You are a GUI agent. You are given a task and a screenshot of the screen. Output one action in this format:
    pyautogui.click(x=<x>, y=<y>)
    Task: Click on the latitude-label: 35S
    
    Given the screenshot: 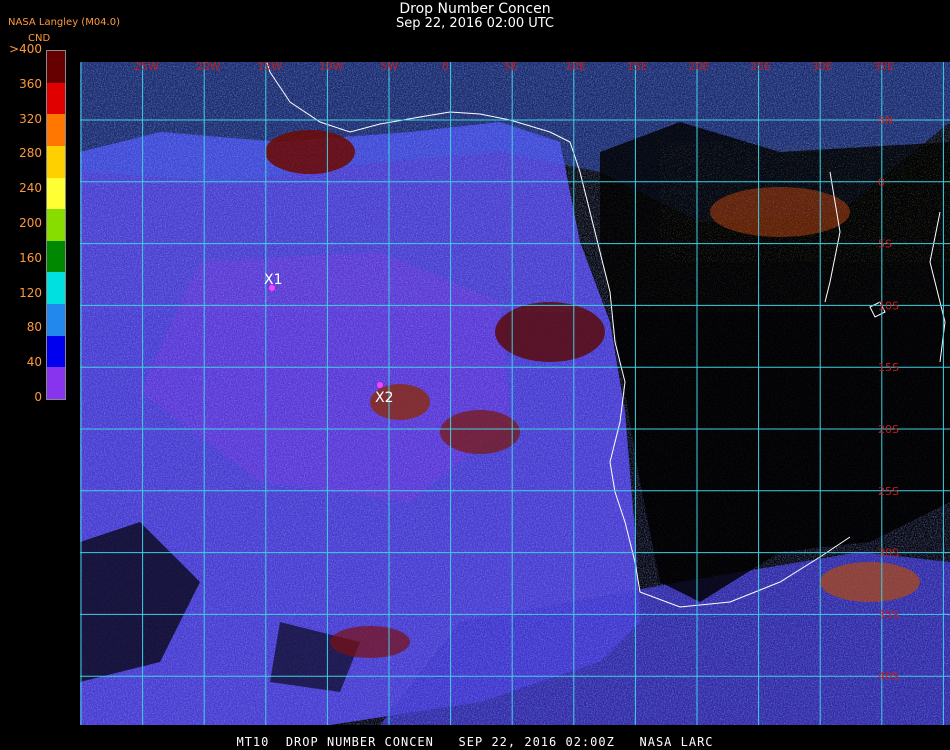 What is the action you would take?
    pyautogui.click(x=888, y=614)
    